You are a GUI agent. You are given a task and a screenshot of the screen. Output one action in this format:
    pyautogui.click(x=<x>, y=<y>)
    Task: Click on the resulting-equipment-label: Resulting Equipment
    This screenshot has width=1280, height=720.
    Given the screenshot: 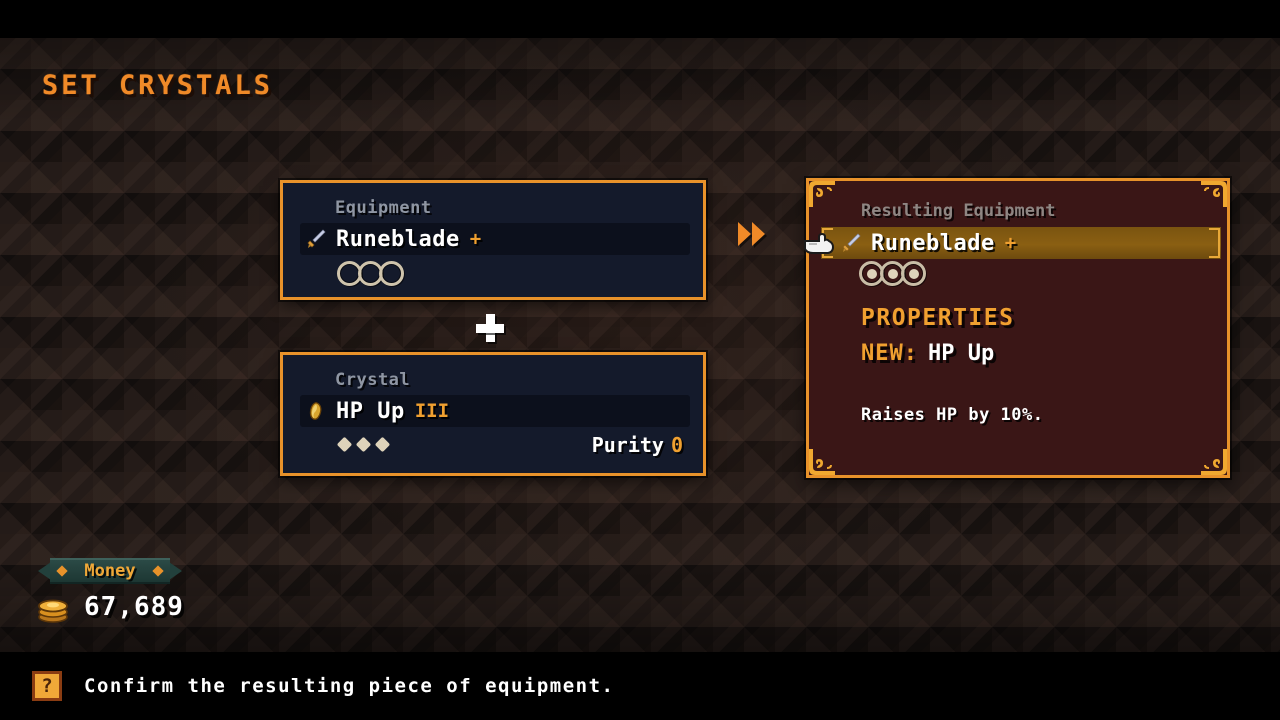 What is the action you would take?
    pyautogui.click(x=958, y=211)
    